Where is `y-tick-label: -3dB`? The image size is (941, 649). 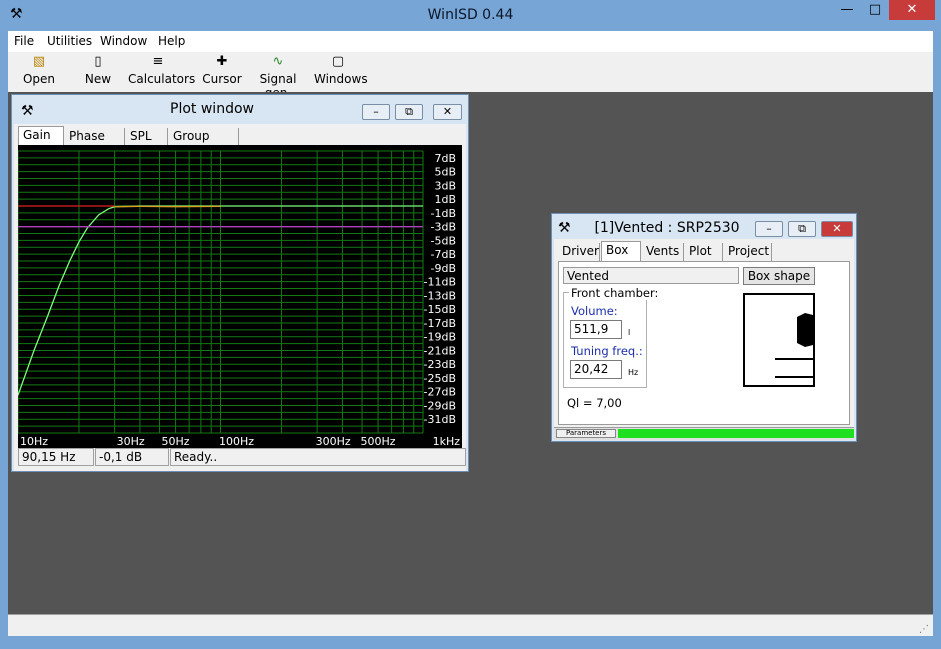
y-tick-label: -3dB is located at coordinates (444, 227).